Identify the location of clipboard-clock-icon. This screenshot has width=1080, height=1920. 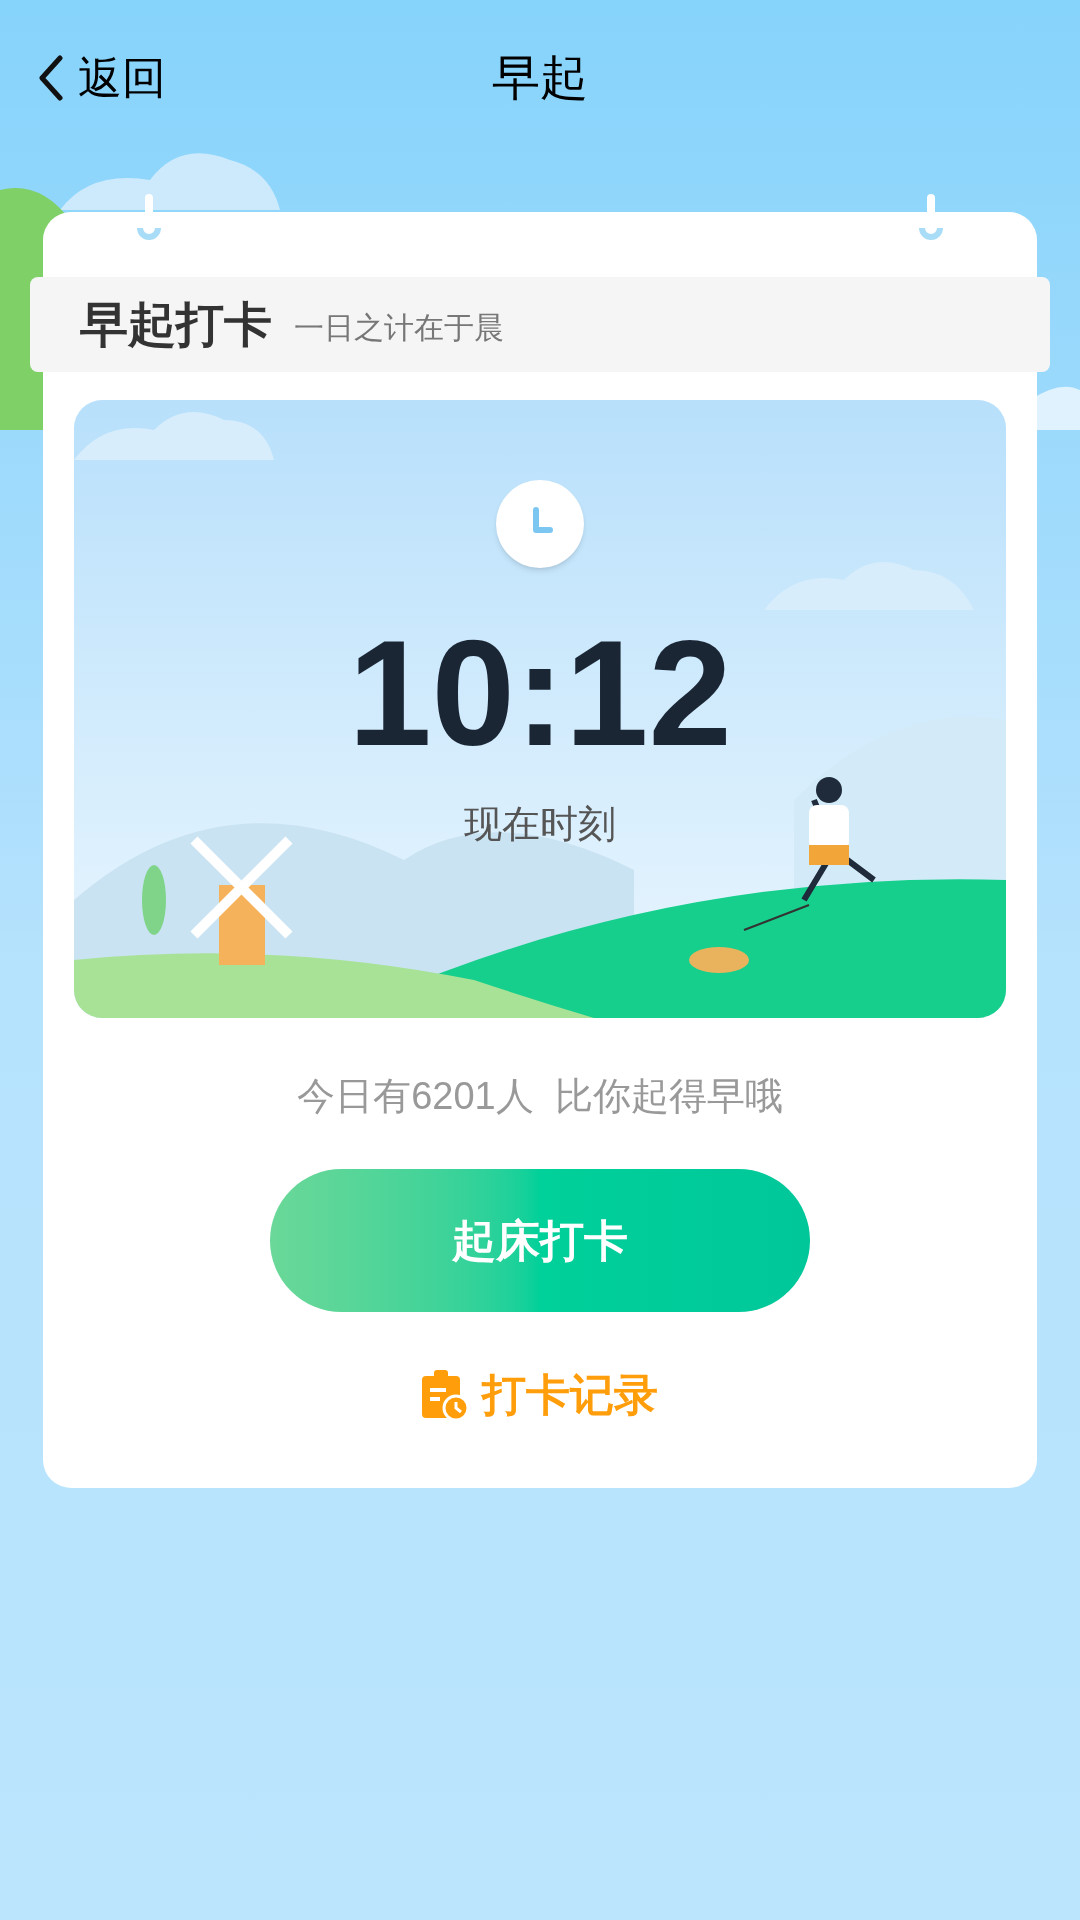
(445, 1395).